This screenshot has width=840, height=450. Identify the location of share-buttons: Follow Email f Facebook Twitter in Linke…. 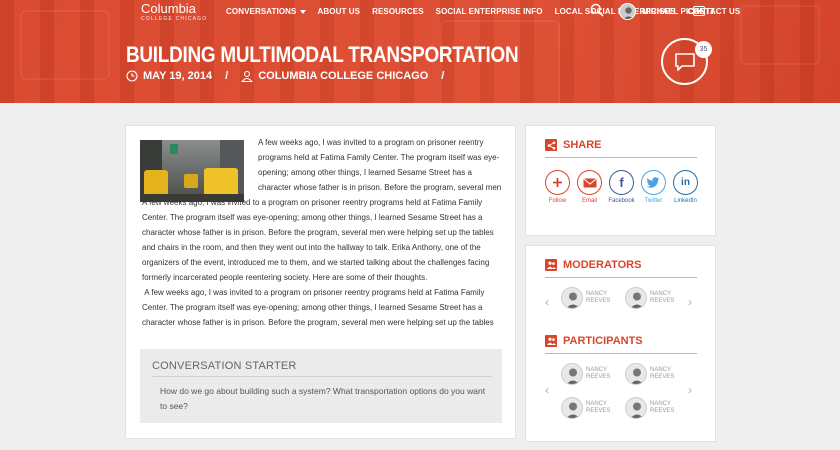
(621, 187).